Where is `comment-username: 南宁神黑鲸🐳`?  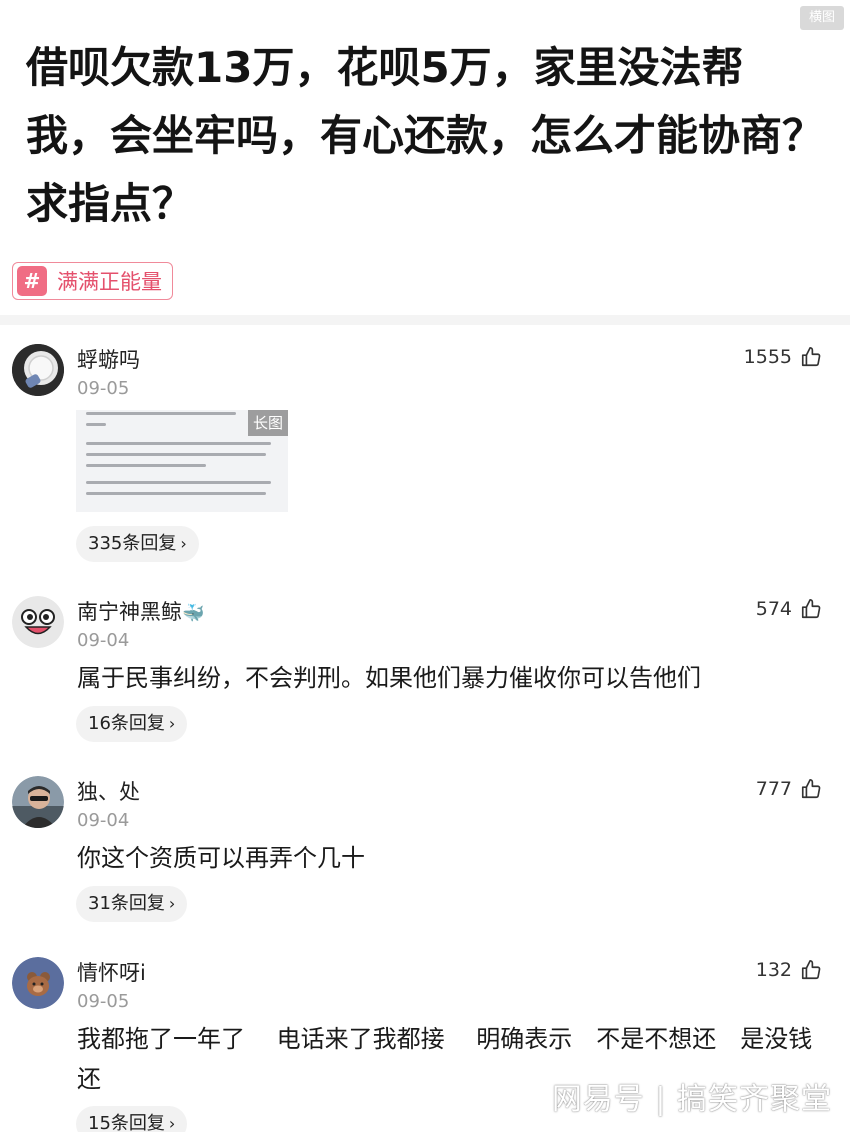
comment-username: 南宁神黑鲸🐳 is located at coordinates (140, 611).